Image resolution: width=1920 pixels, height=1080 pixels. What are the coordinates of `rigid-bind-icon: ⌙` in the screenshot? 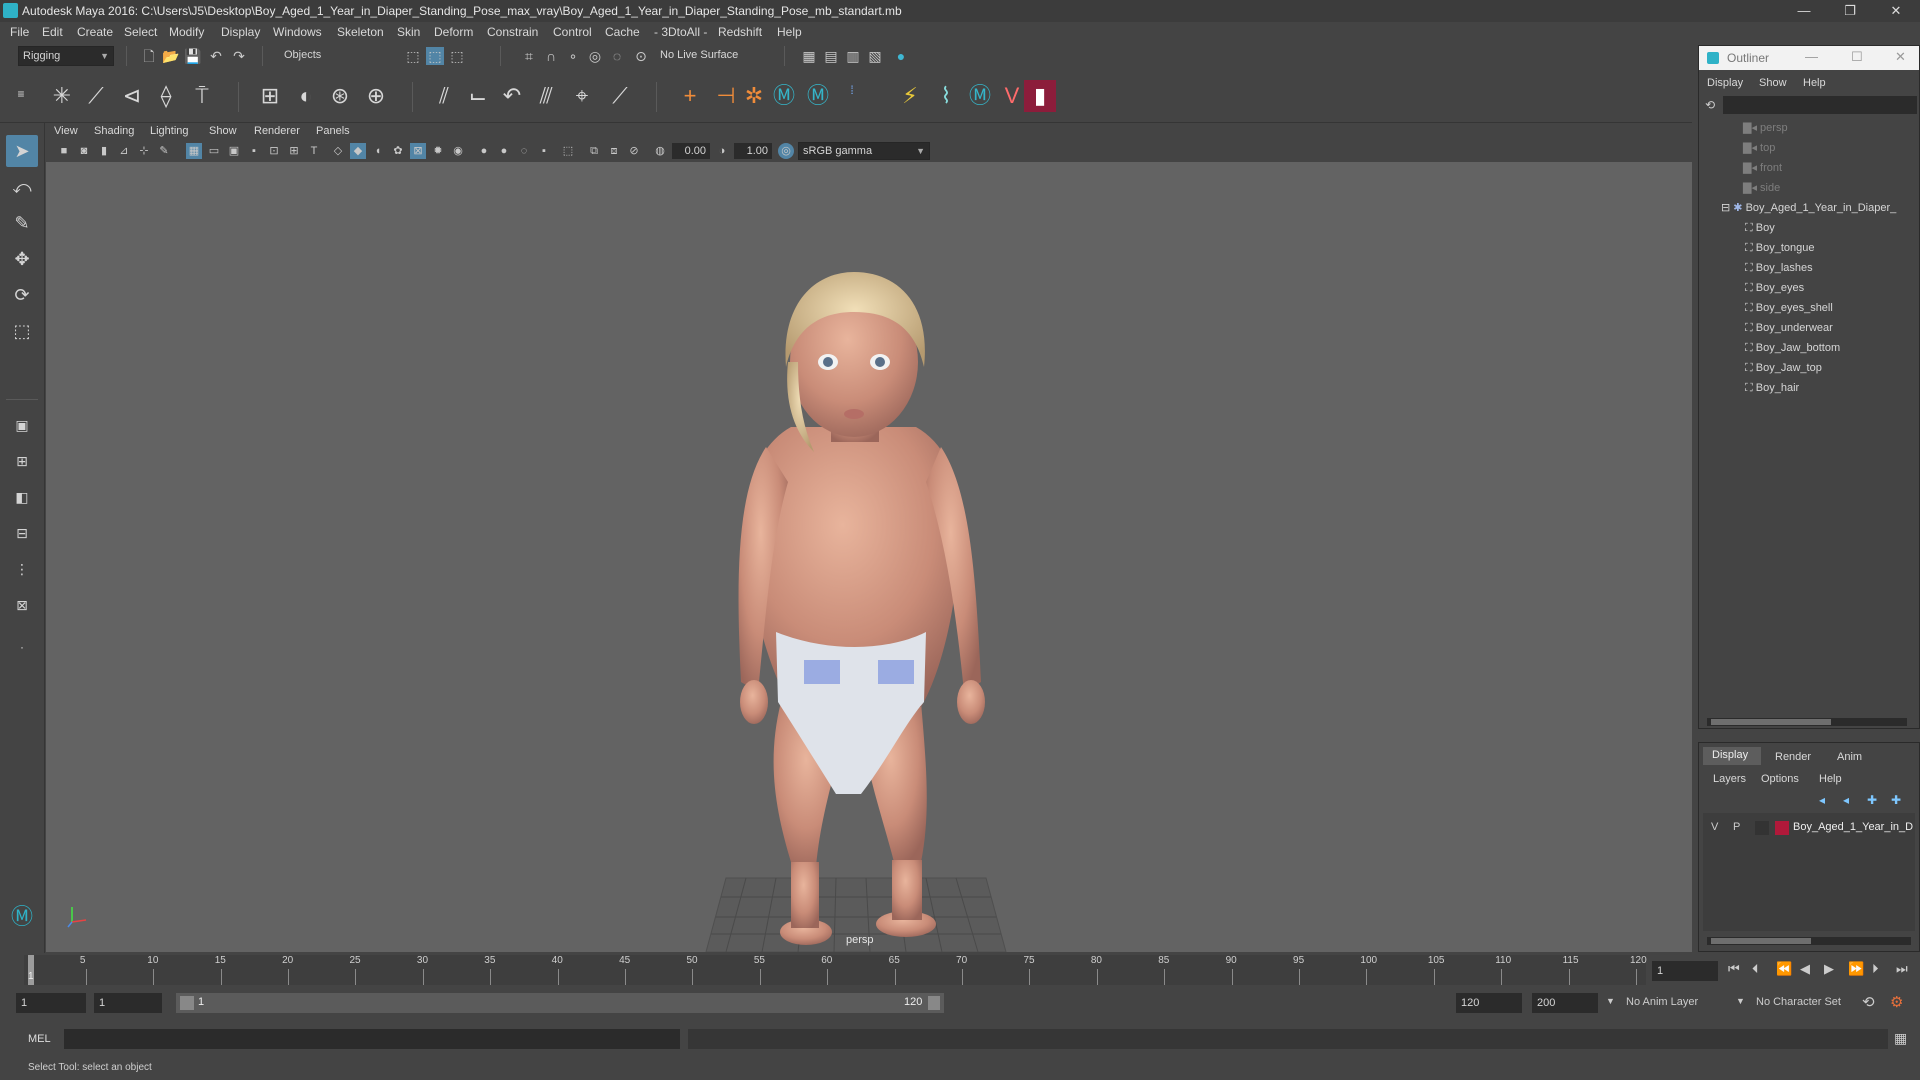 It's located at (478, 96).